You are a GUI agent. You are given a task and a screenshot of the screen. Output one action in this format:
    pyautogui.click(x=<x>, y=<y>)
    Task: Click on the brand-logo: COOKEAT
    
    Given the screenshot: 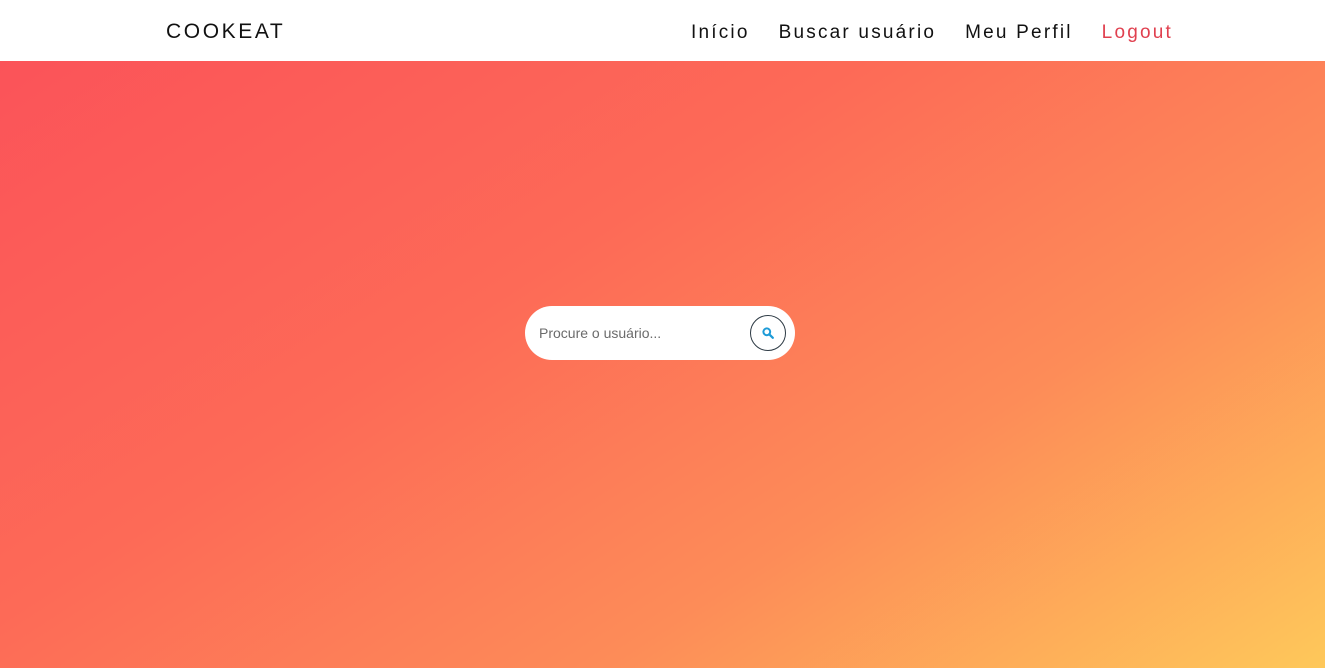 What is the action you would take?
    pyautogui.click(x=225, y=32)
    